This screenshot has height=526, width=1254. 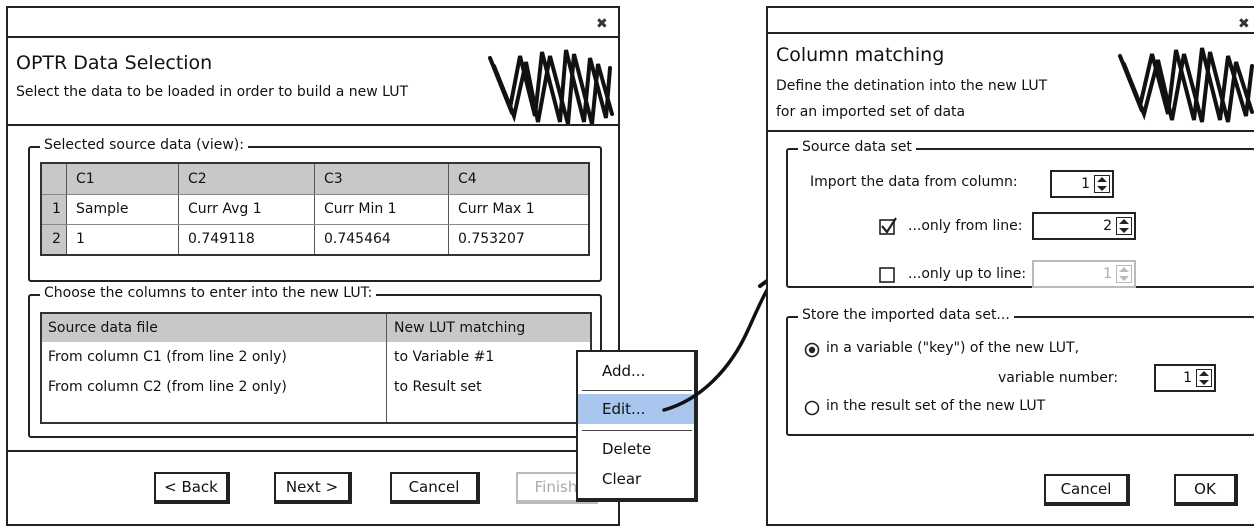 I want to click on variable-option-label: in a variable ("key") of the new LUT,, so click(x=953, y=348).